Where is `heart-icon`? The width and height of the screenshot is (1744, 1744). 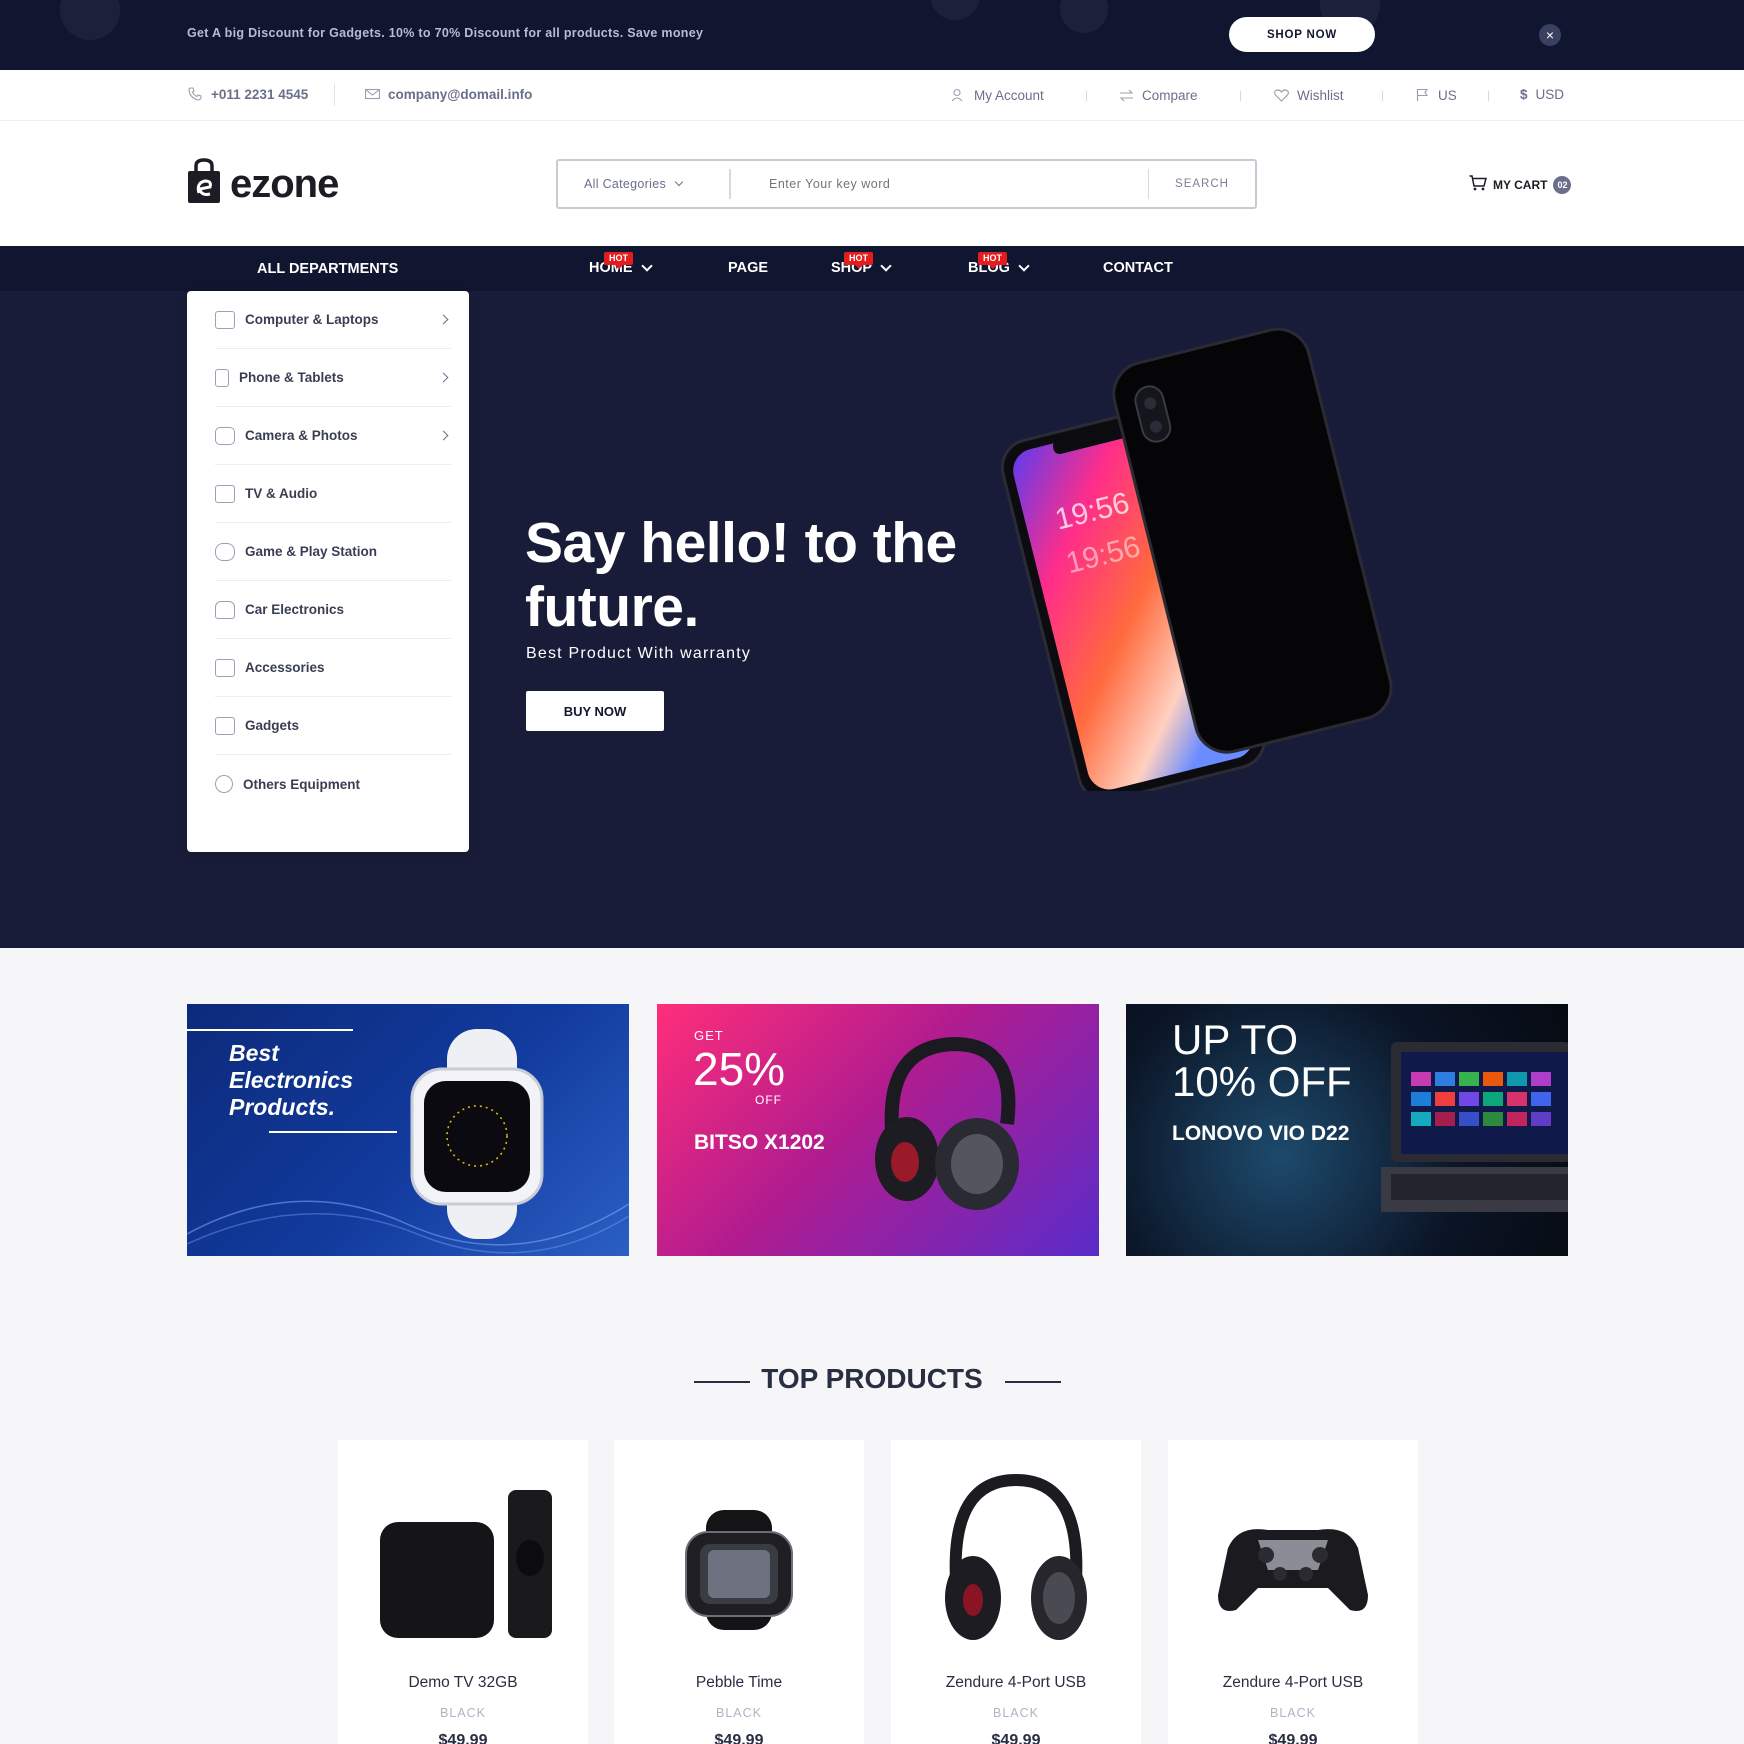 heart-icon is located at coordinates (1281, 95).